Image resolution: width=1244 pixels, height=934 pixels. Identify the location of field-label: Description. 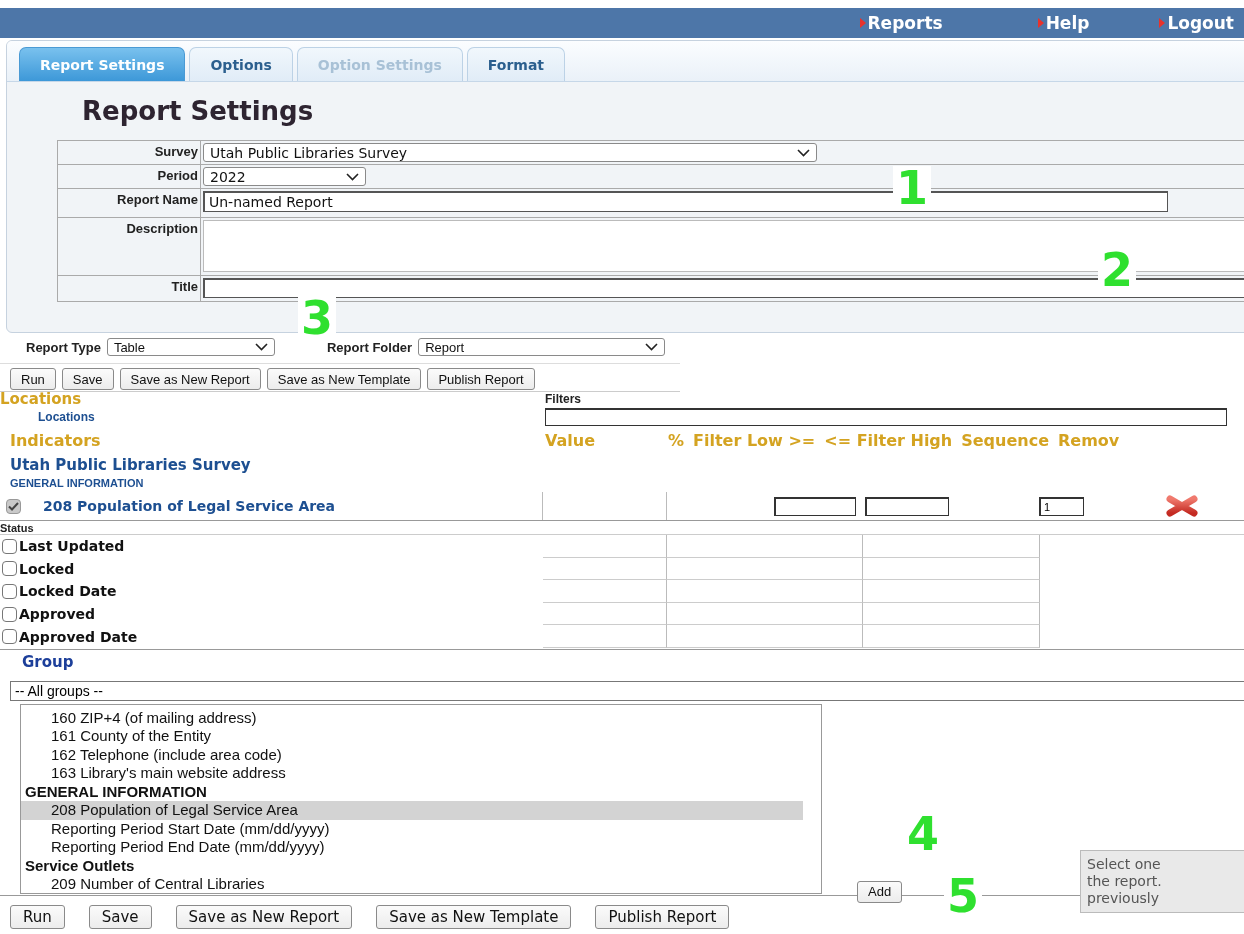
(129, 247).